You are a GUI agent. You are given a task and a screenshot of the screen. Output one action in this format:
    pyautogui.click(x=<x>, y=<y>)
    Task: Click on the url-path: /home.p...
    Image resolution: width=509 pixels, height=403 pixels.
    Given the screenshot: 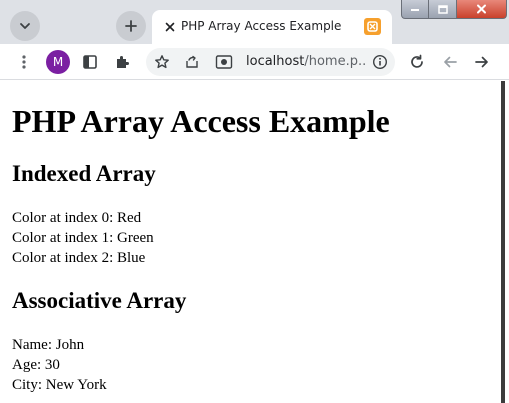 What is the action you would take?
    pyautogui.click(x=335, y=61)
    